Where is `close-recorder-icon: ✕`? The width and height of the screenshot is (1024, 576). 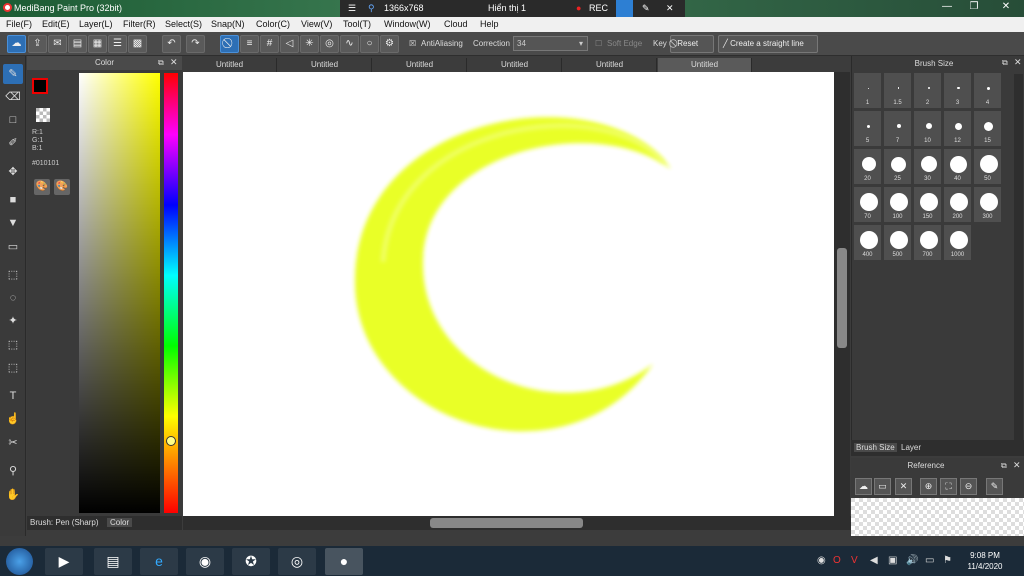
close-recorder-icon: ✕ is located at coordinates (670, 8).